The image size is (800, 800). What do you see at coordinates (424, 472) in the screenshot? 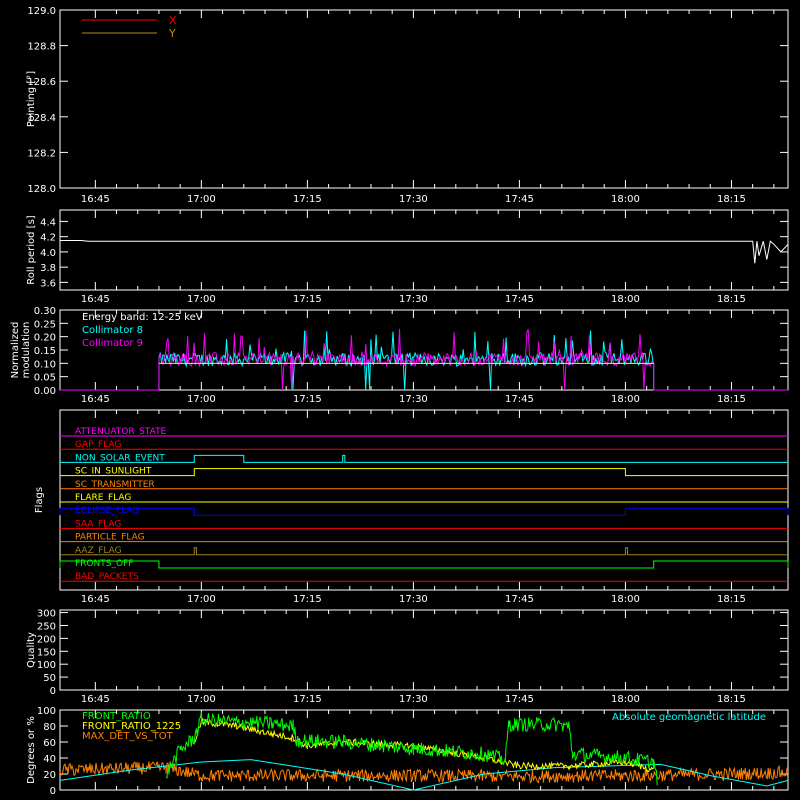
I see `flag-line-sc-in-sunlight` at bounding box center [424, 472].